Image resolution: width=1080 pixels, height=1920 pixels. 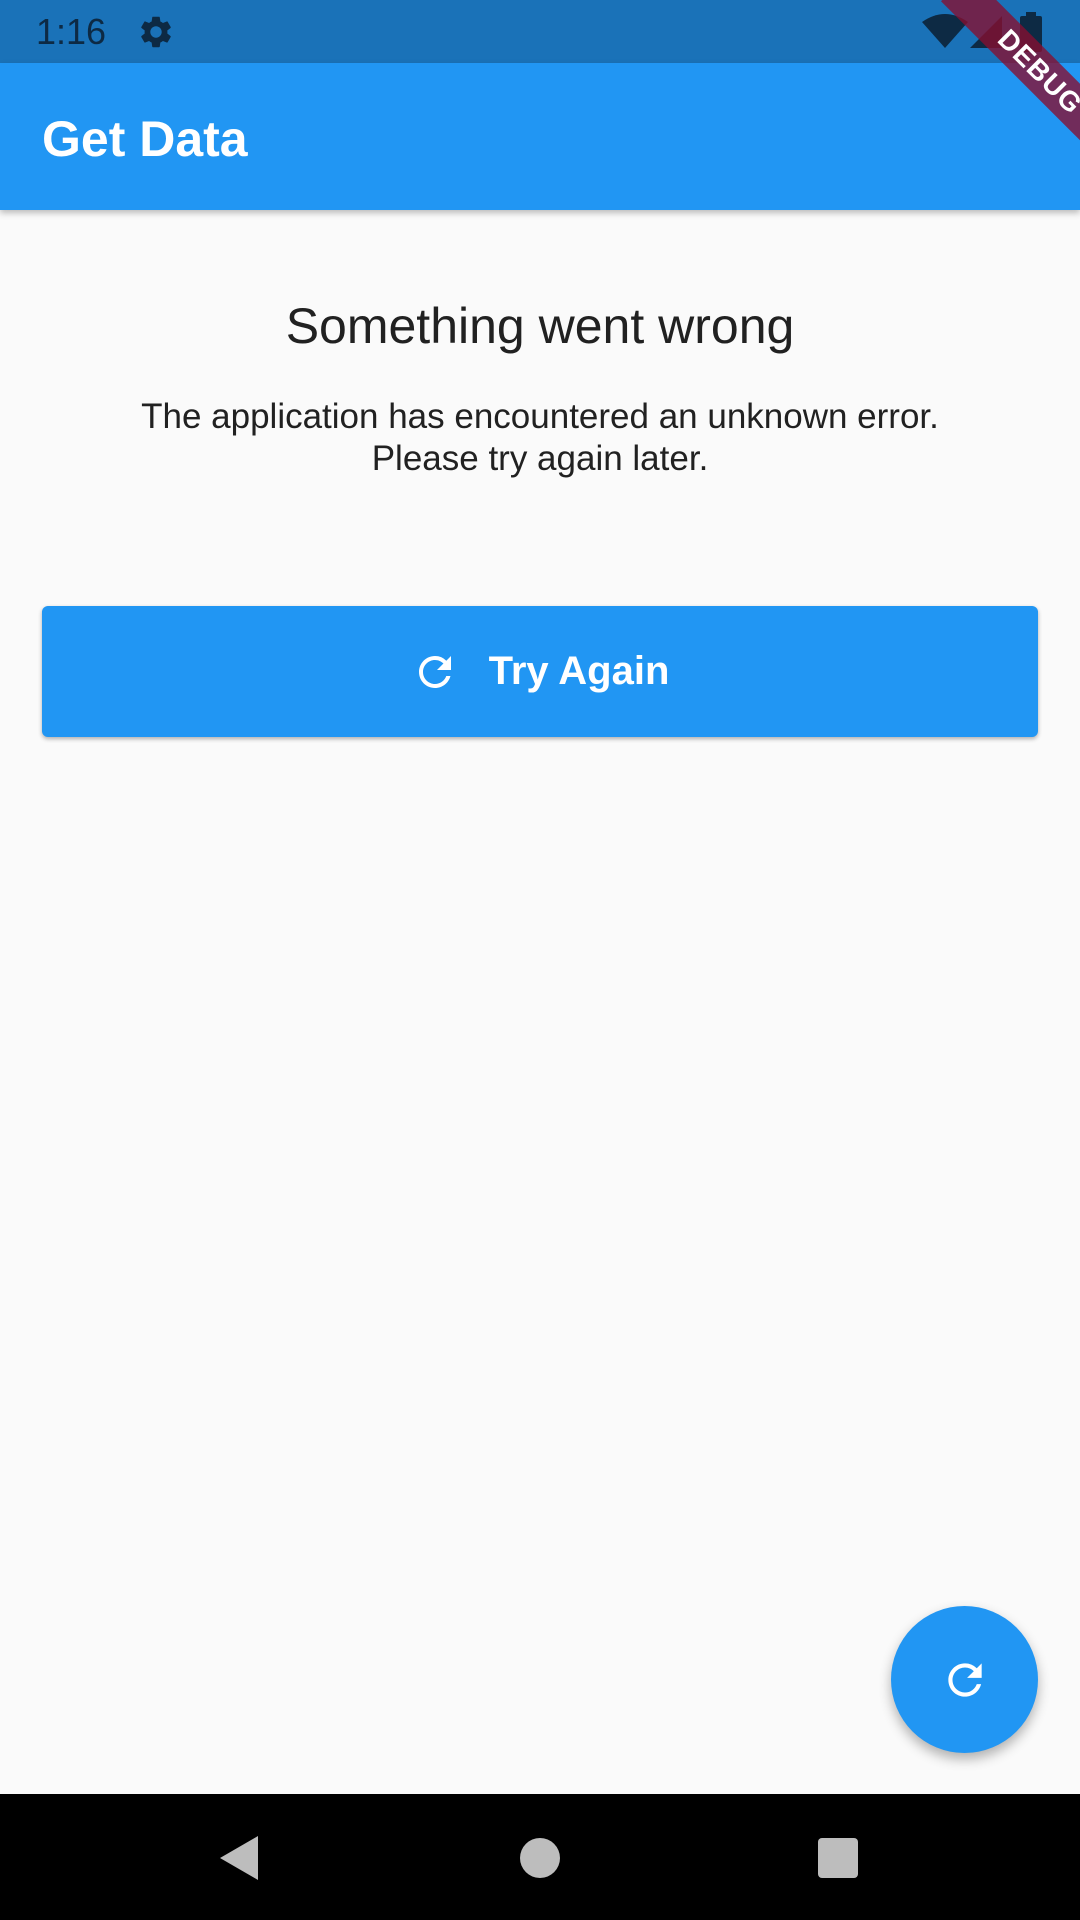 I want to click on app-bar: Get Data, so click(x=540, y=136).